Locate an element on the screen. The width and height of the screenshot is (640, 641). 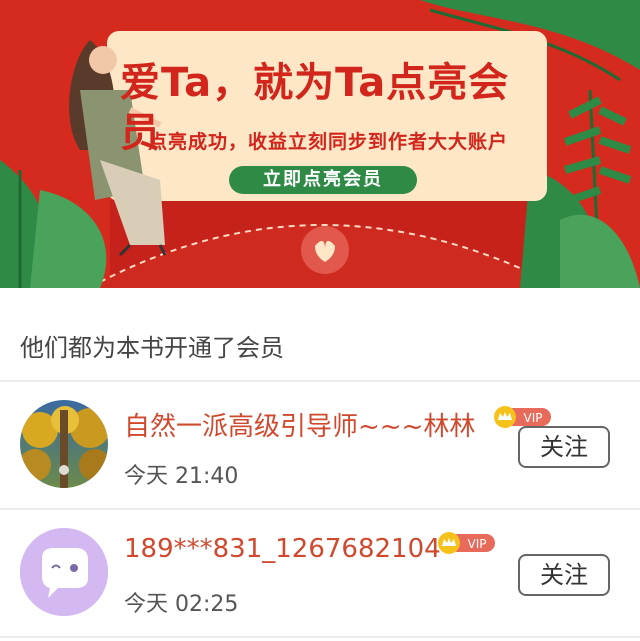
member-name: 自然一派高级引导师~~~林林 is located at coordinates (299, 424).